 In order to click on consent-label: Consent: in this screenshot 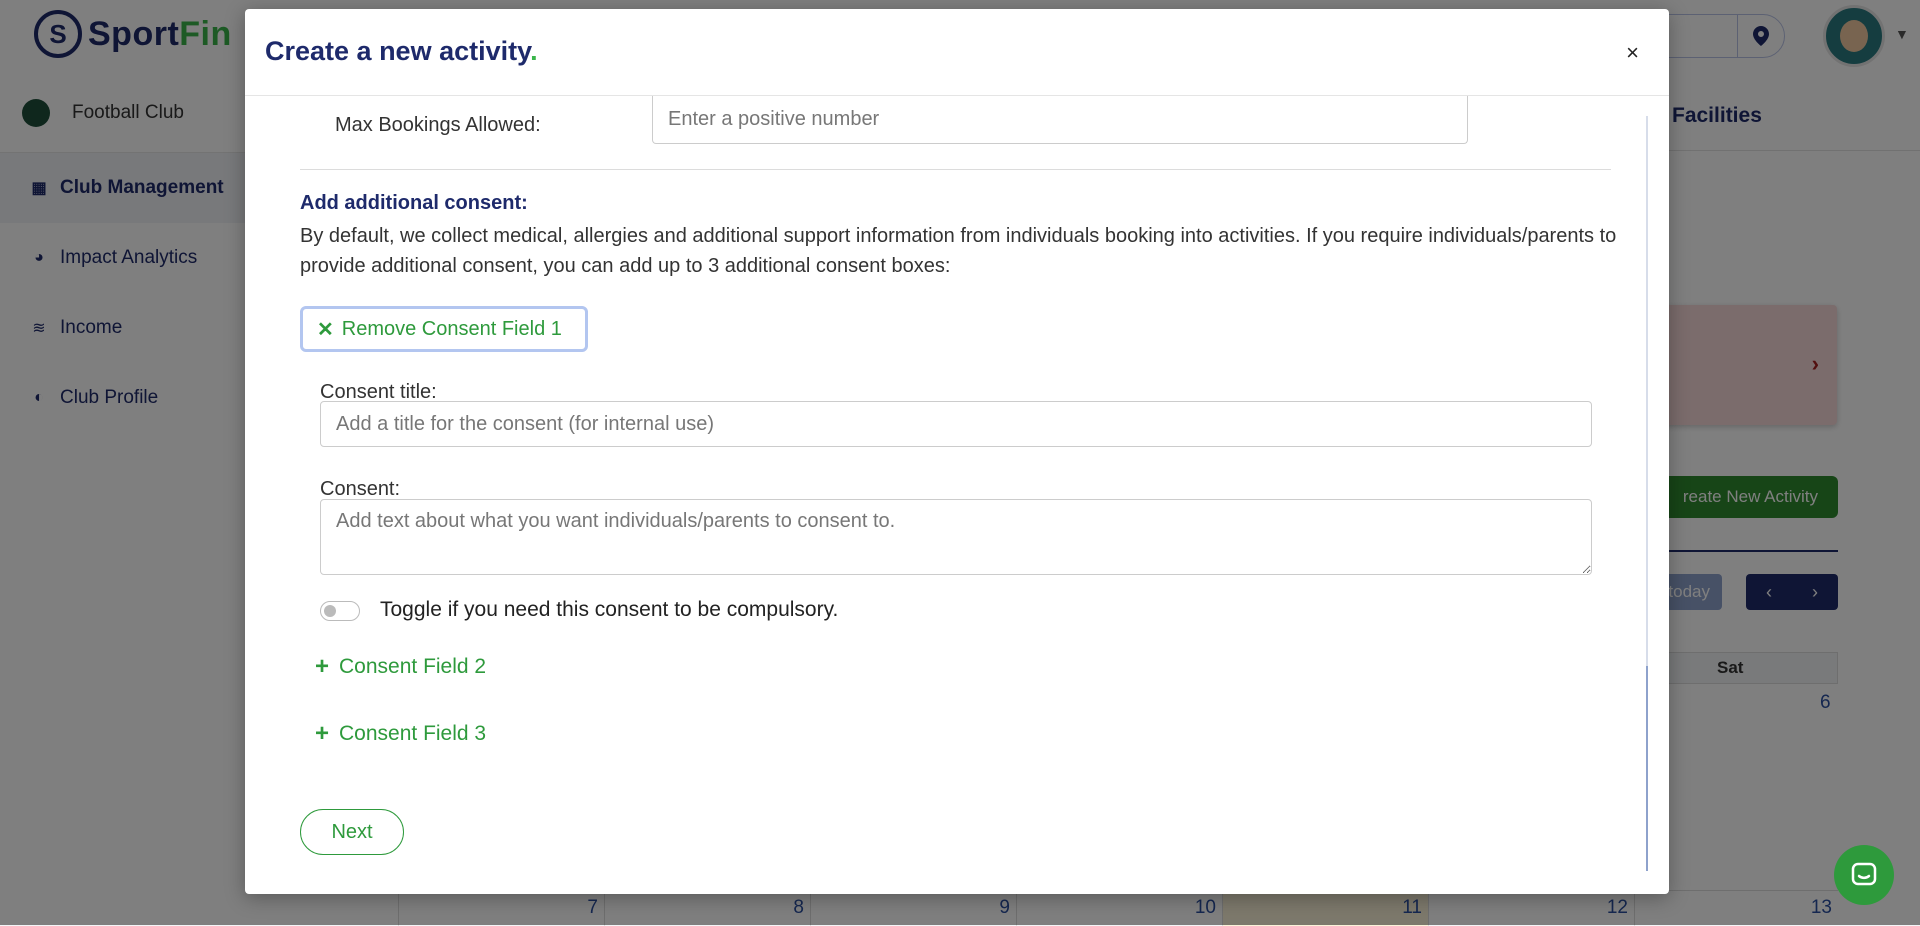, I will do `click(360, 489)`.